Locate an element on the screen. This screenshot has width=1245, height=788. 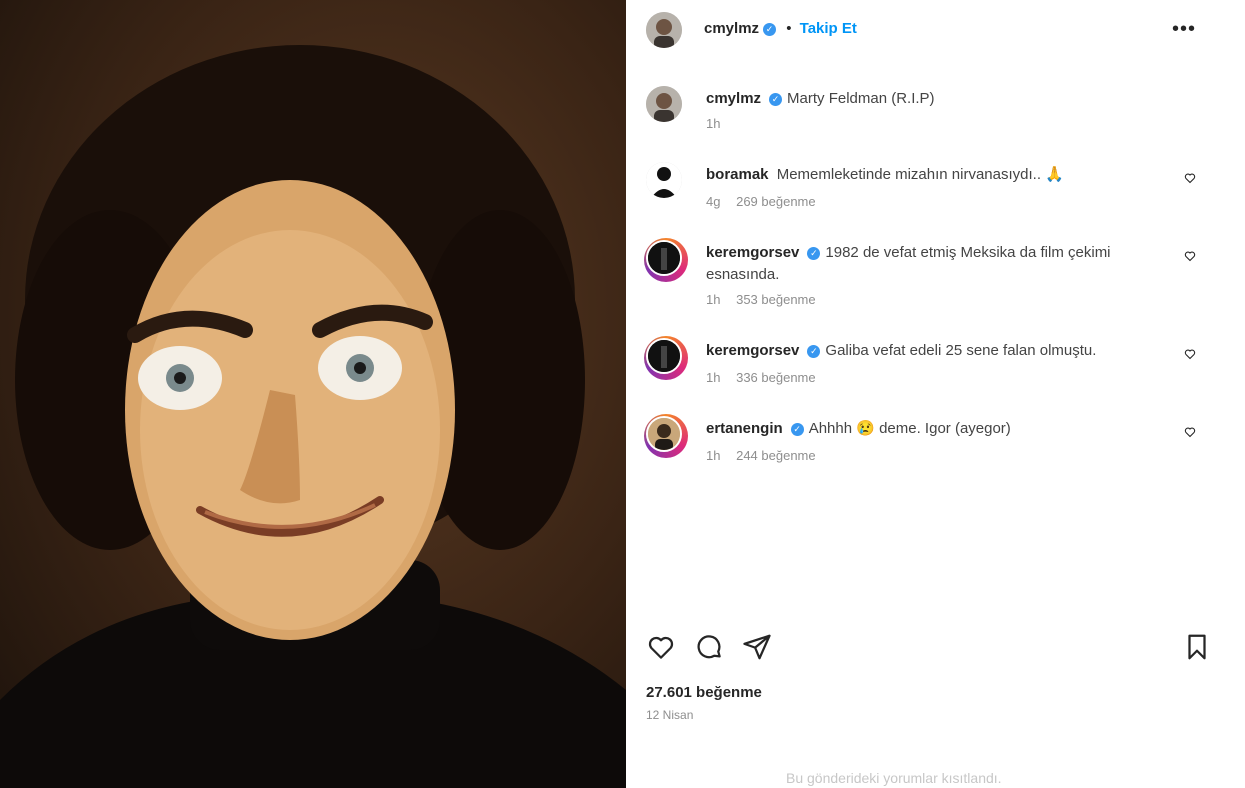
comment-text: ertanengin ✓ Ahhhh 😢 deme. Igor (ayegor) is located at coordinates (926, 429).